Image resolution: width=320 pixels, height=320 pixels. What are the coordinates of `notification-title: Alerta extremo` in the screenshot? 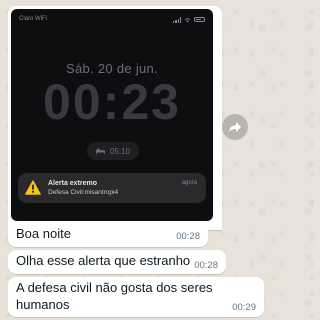 It's located at (73, 183).